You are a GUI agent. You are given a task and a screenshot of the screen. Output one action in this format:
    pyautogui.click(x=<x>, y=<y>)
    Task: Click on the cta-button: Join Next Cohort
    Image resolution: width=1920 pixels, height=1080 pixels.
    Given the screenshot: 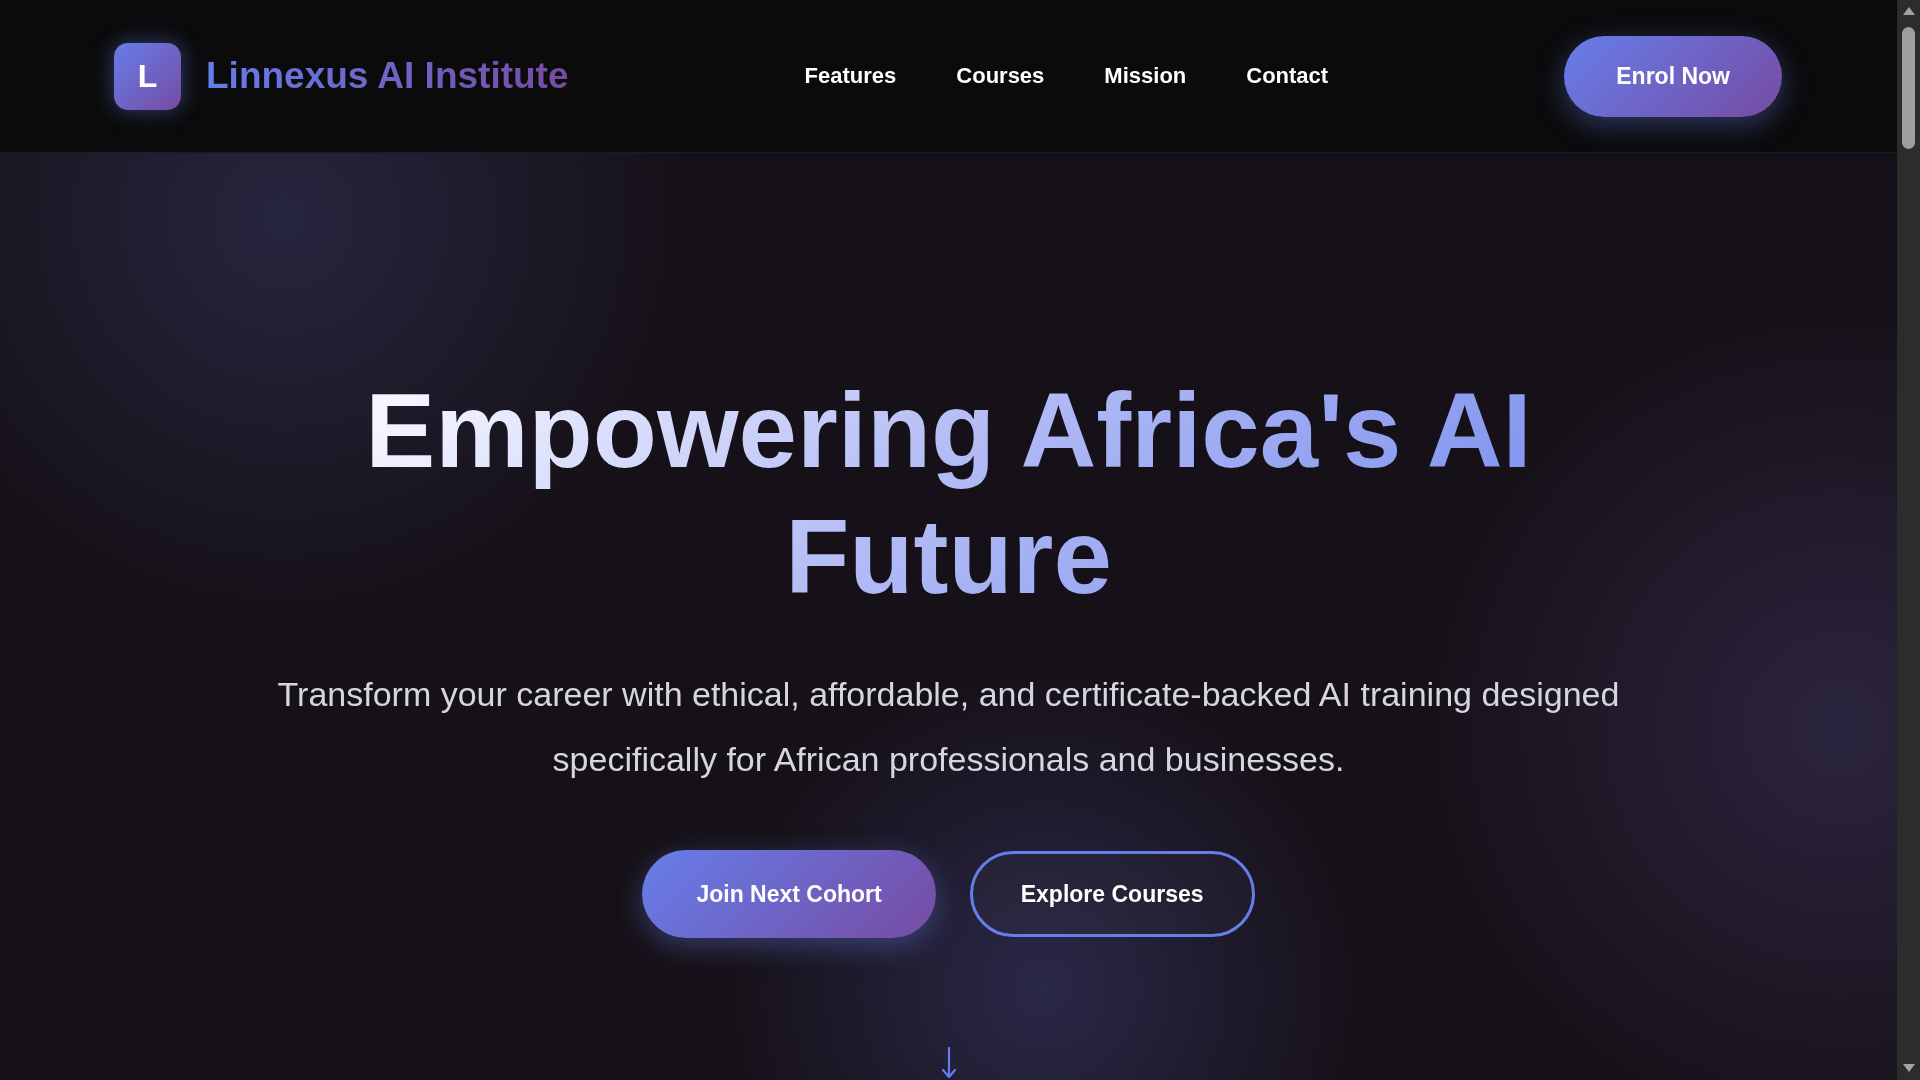 What is the action you would take?
    pyautogui.click(x=789, y=894)
    